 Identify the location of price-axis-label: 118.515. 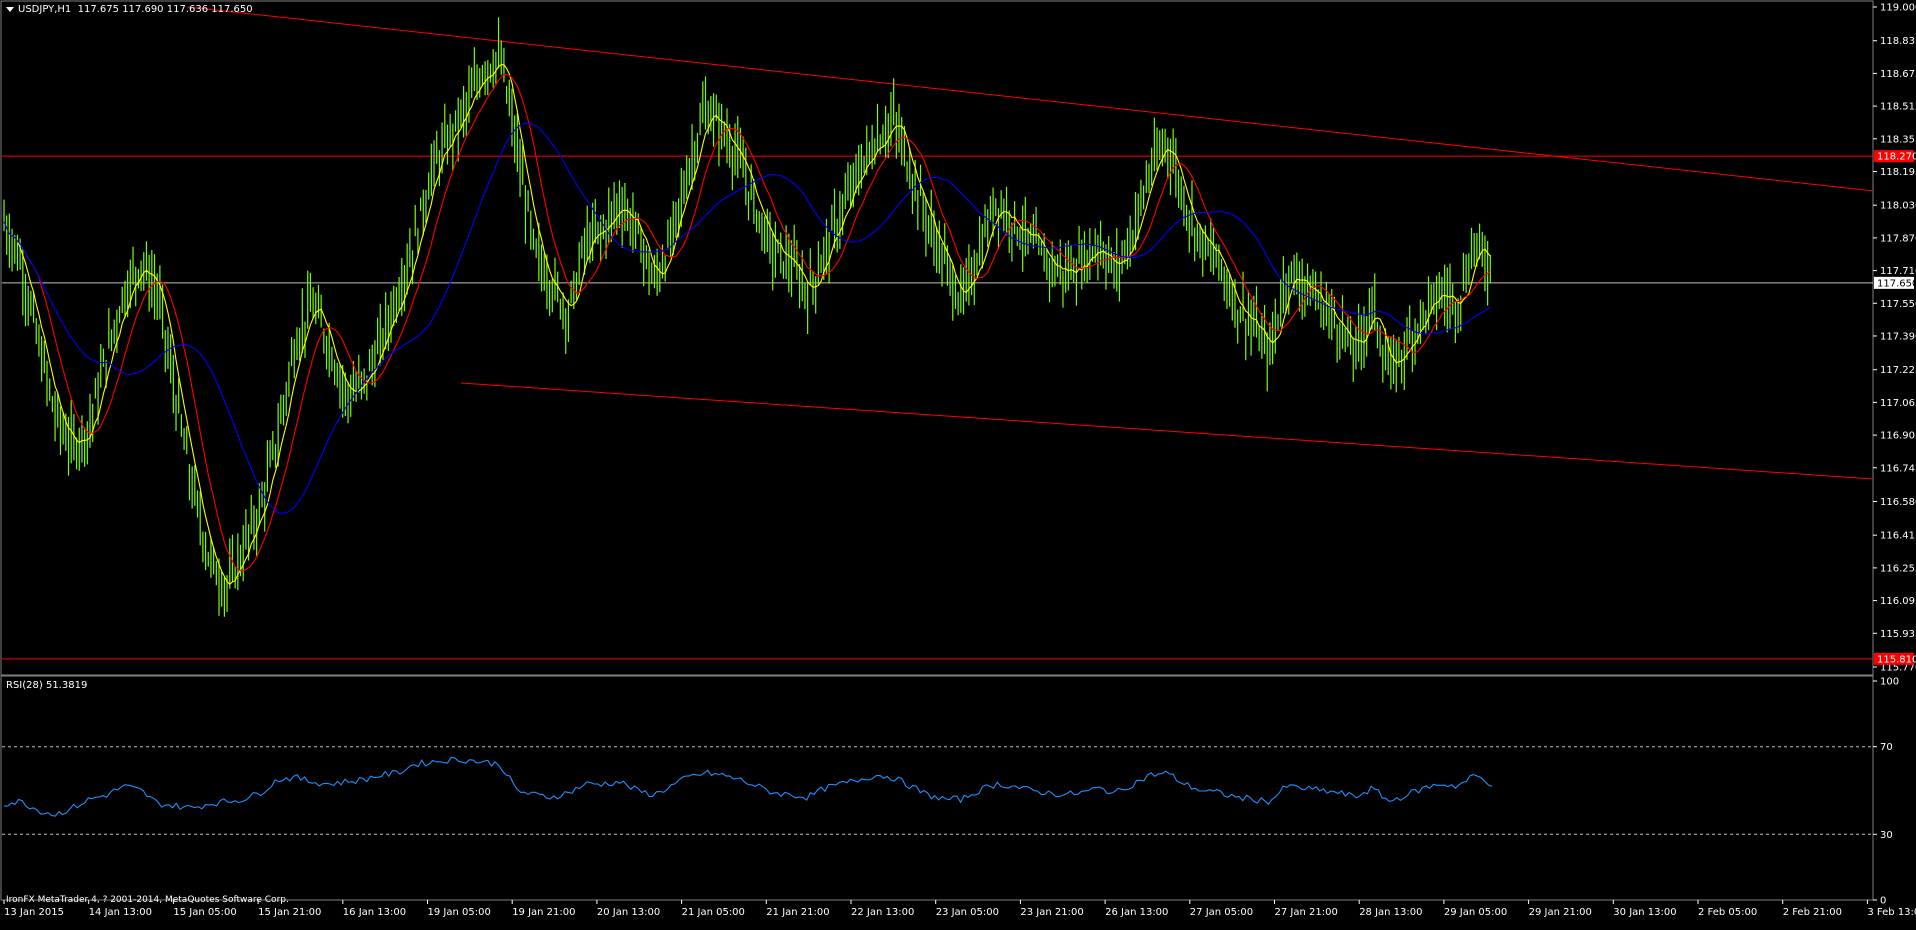
(1898, 107).